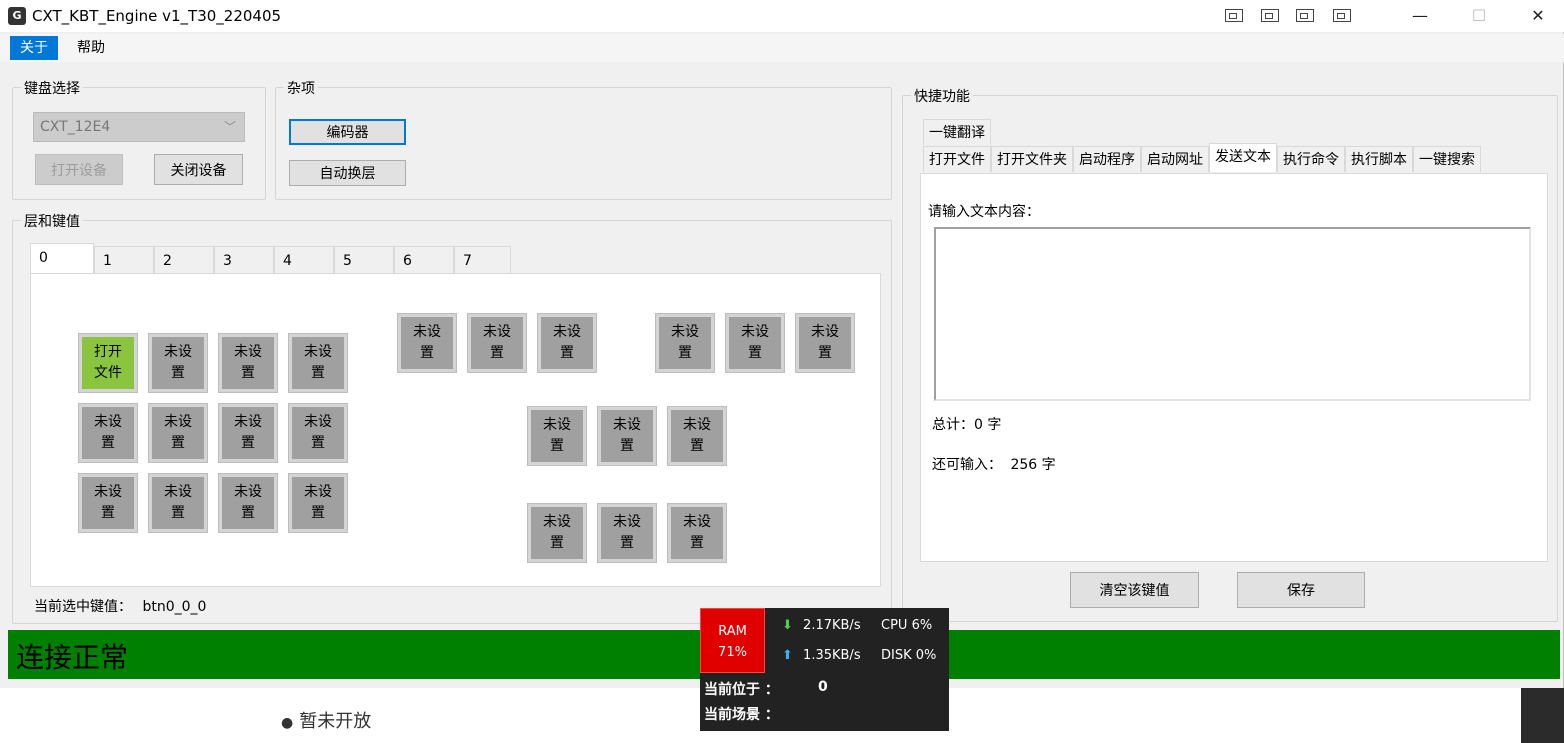  What do you see at coordinates (184, 260) in the screenshot?
I see `layer-tab-2: 2` at bounding box center [184, 260].